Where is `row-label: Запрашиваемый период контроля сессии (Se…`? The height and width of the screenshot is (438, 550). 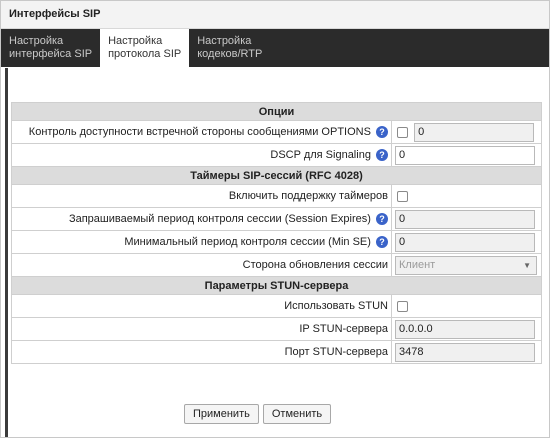
row-label: Запрашиваемый период контроля сессии (Se… is located at coordinates (201, 219).